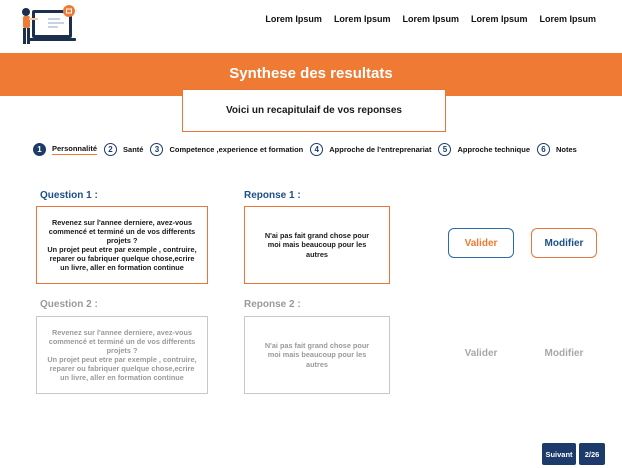 This screenshot has height=468, width=622. Describe the element at coordinates (564, 353) in the screenshot. I see `modifier-button-2: Modifier` at that location.